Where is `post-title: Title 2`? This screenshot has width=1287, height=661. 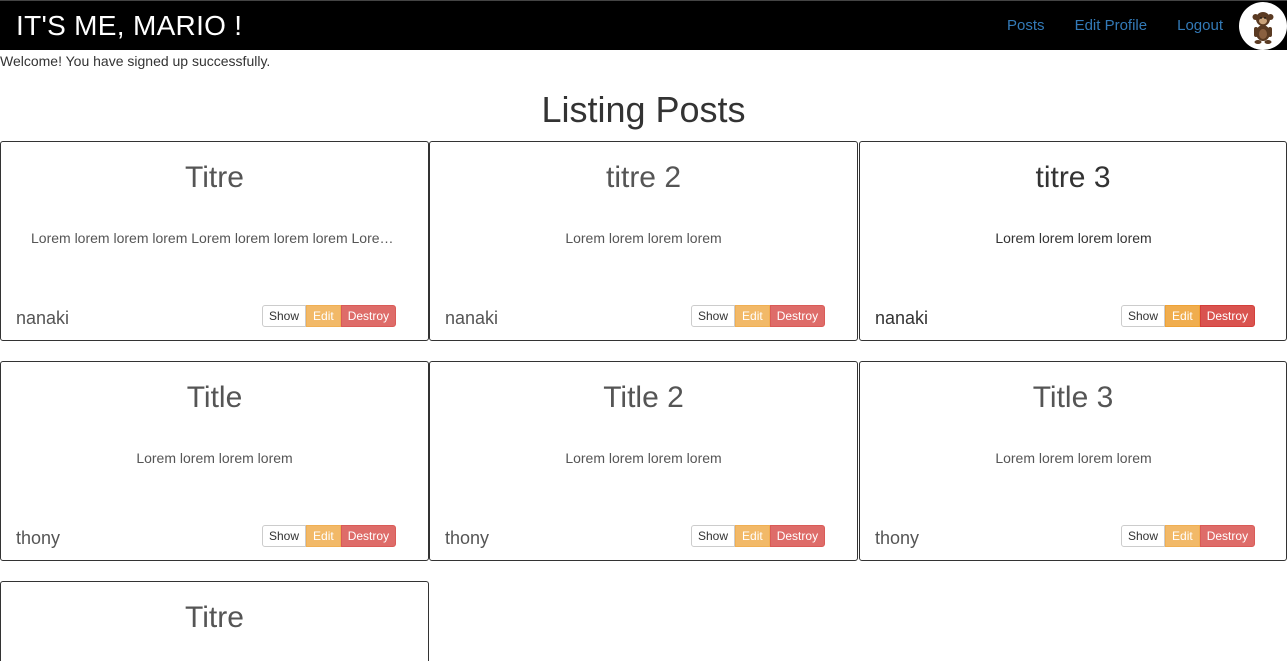 post-title: Title 2 is located at coordinates (643, 397).